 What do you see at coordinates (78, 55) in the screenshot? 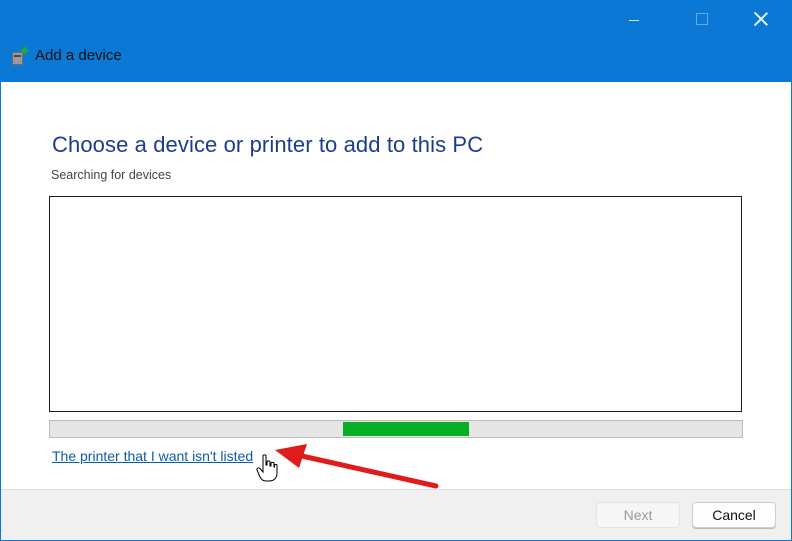
I see `window-title: Add a device` at bounding box center [78, 55].